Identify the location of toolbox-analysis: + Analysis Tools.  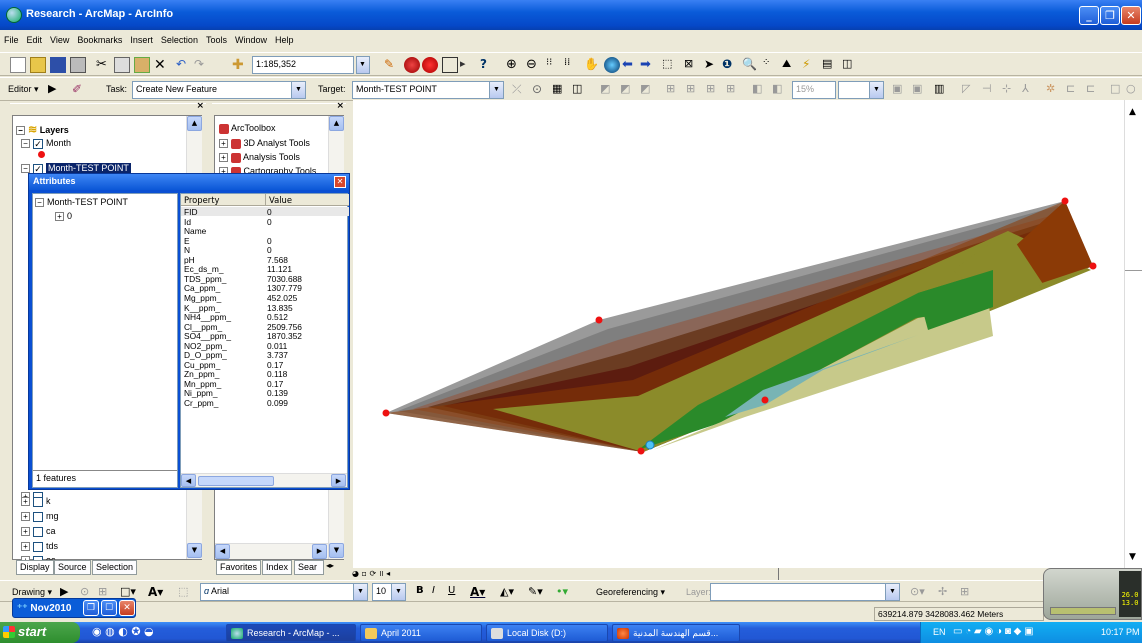
(259, 157).